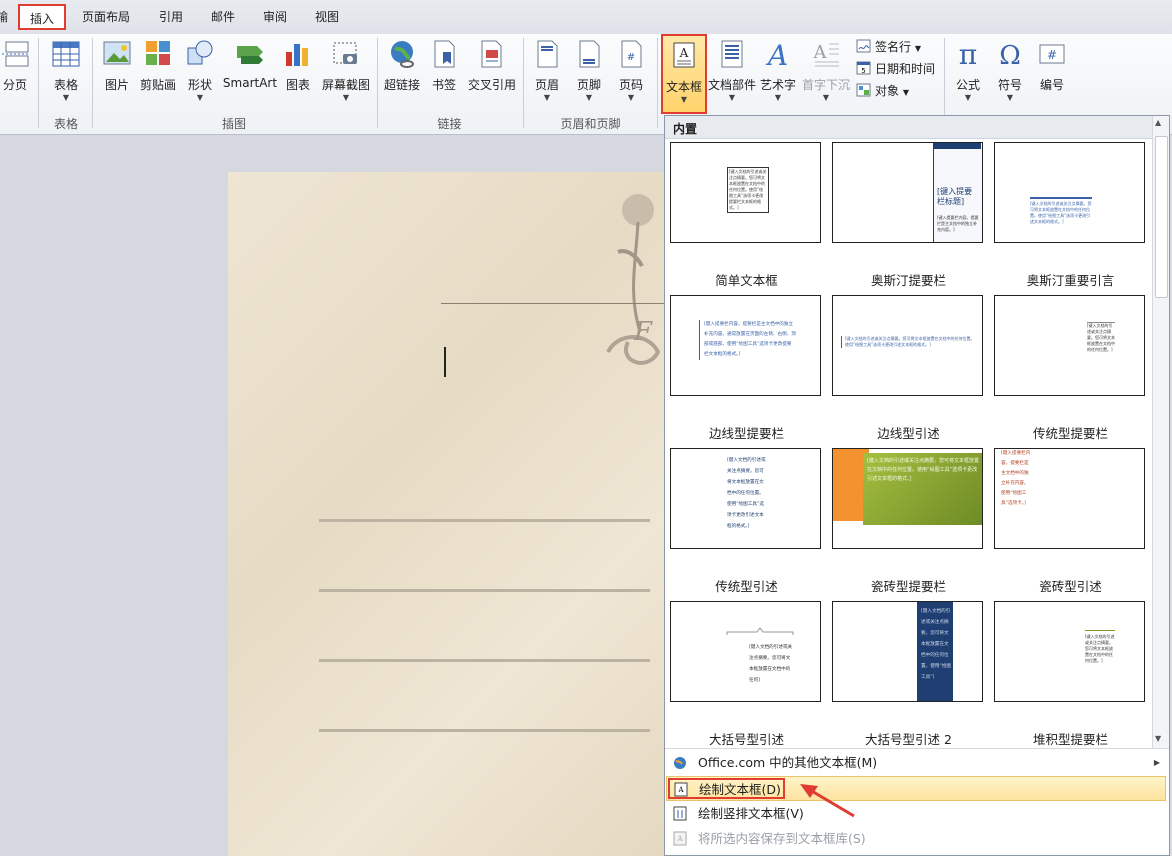 The width and height of the screenshot is (1172, 856). I want to click on text-cursor, so click(445, 362).